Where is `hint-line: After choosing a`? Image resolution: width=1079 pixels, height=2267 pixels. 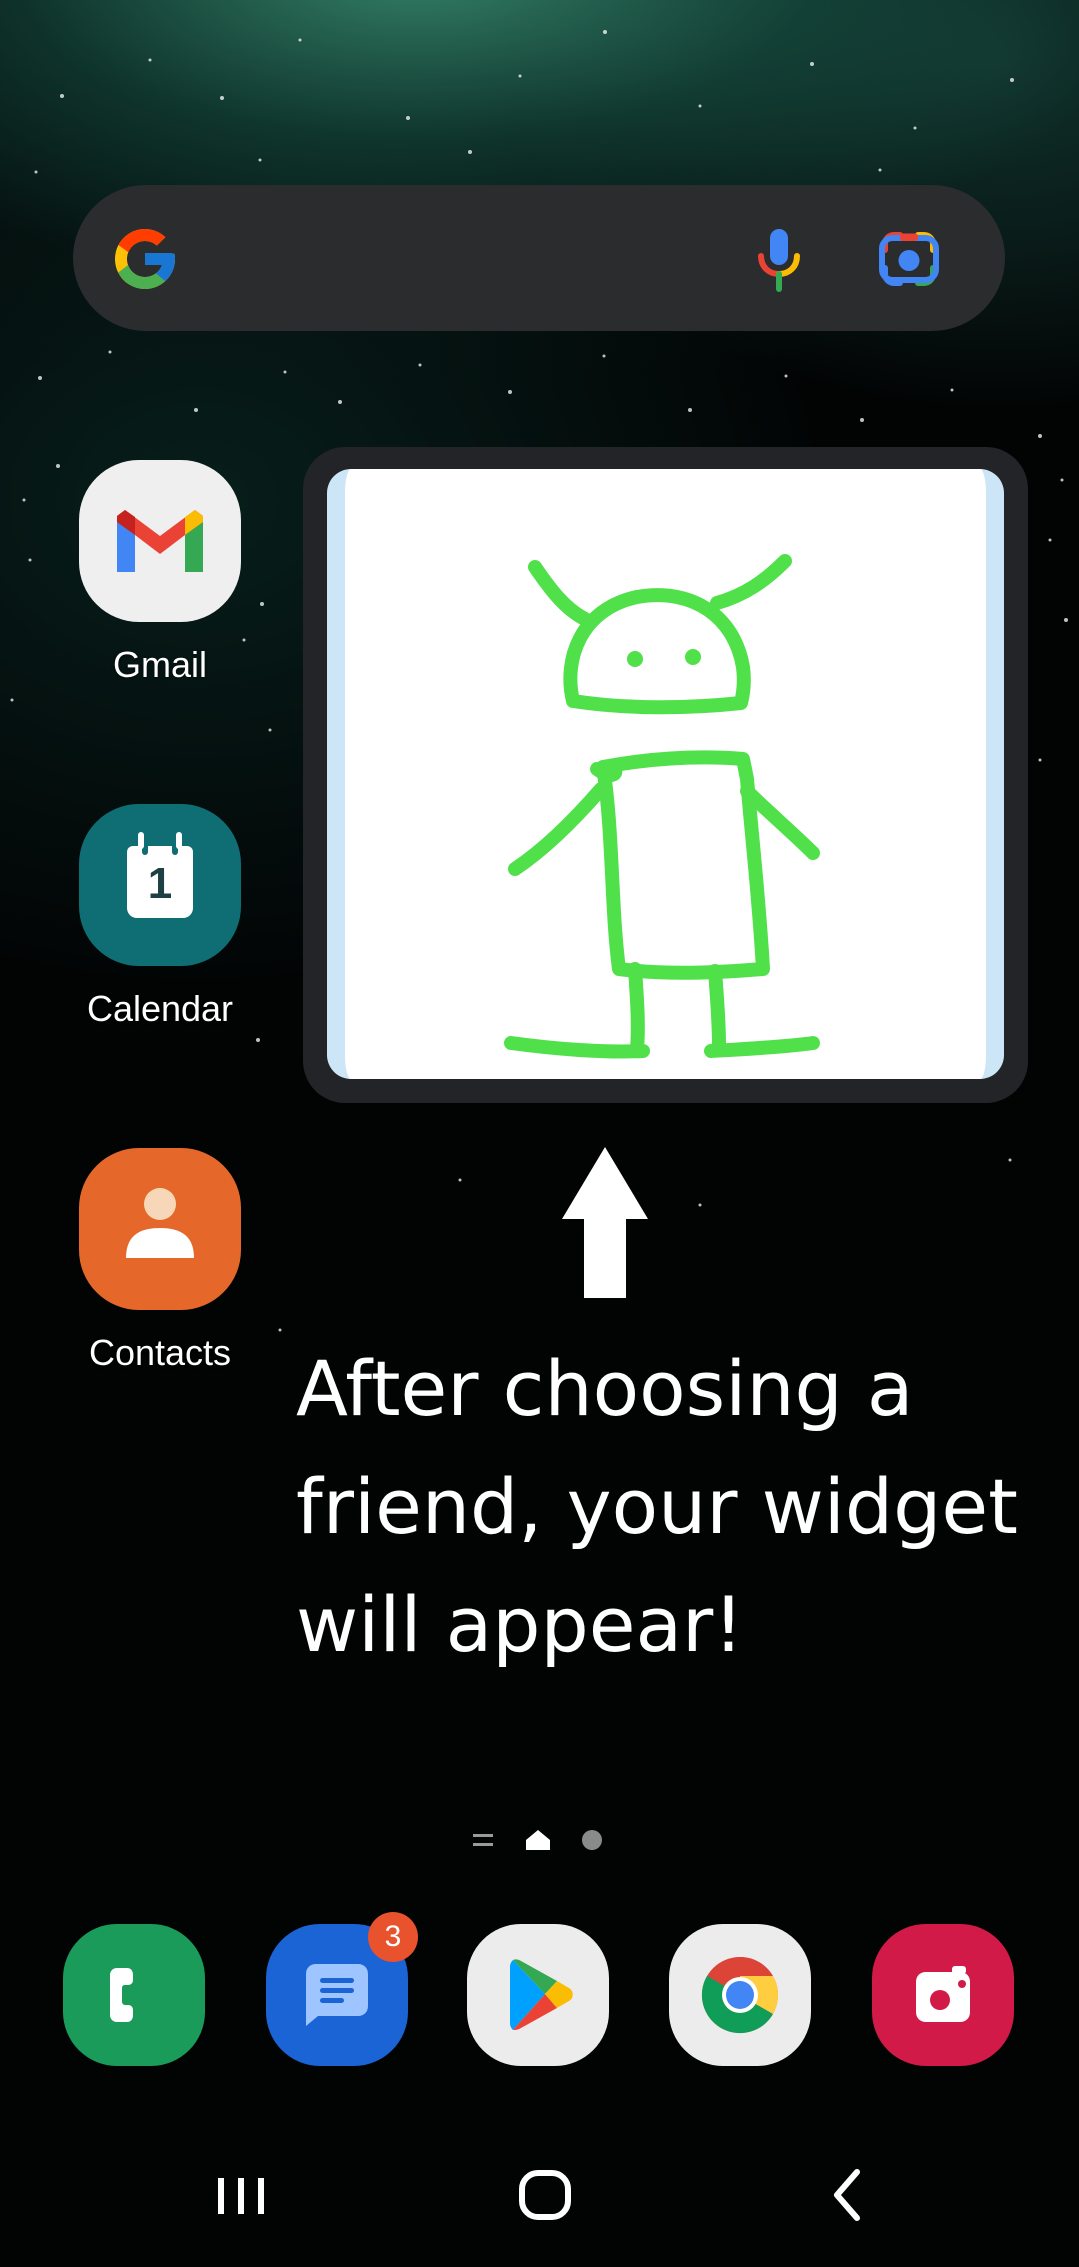 hint-line: After choosing a is located at coordinates (605, 1388).